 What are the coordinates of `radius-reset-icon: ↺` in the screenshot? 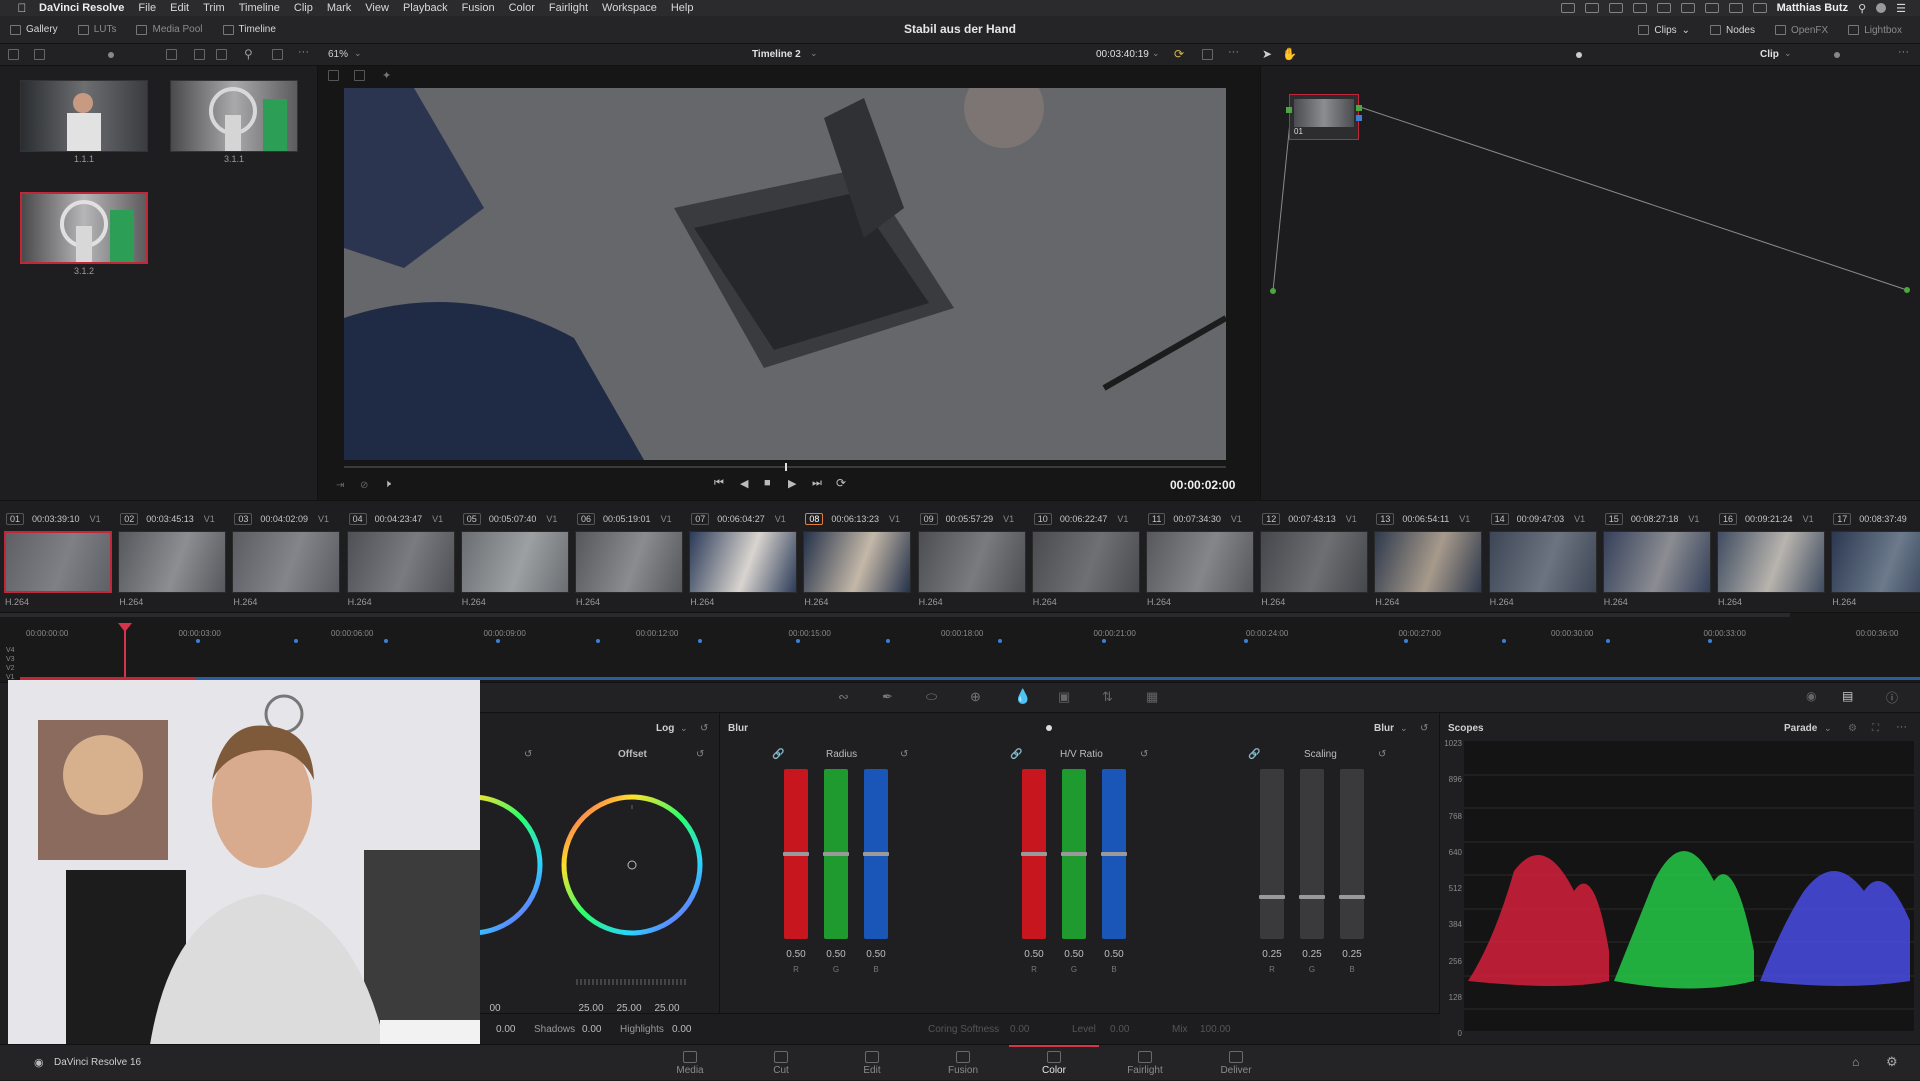 It's located at (904, 754).